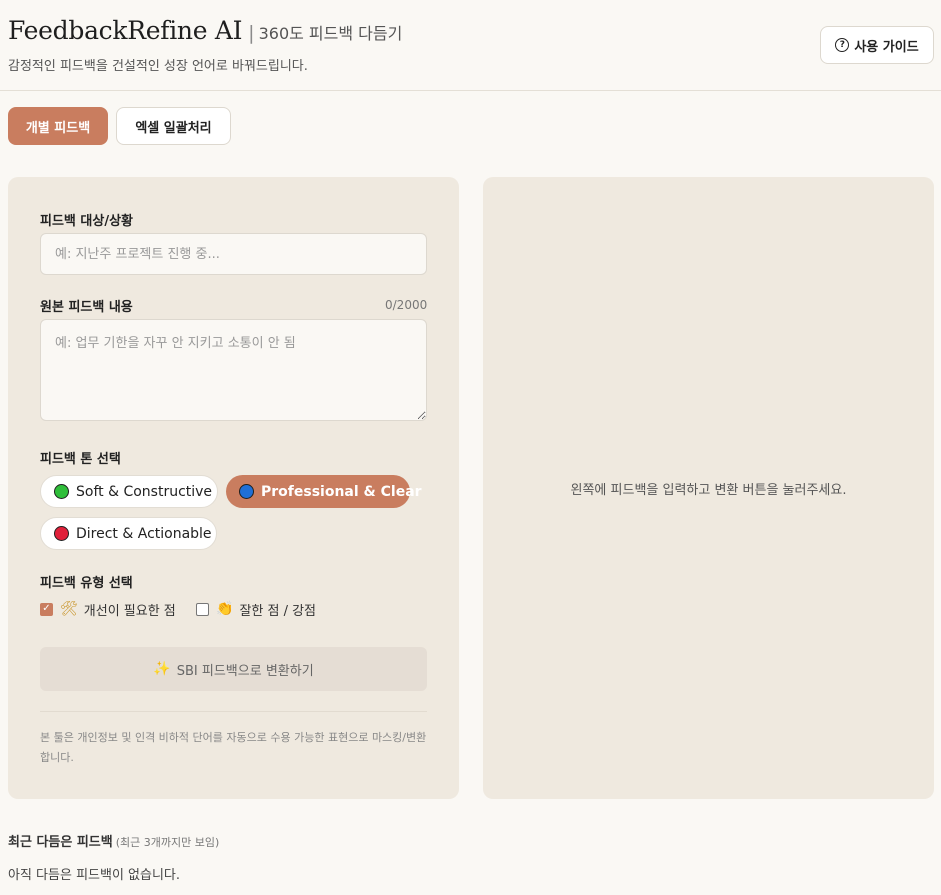  Describe the element at coordinates (406, 305) in the screenshot. I see `char-counter: 0/2000` at that location.